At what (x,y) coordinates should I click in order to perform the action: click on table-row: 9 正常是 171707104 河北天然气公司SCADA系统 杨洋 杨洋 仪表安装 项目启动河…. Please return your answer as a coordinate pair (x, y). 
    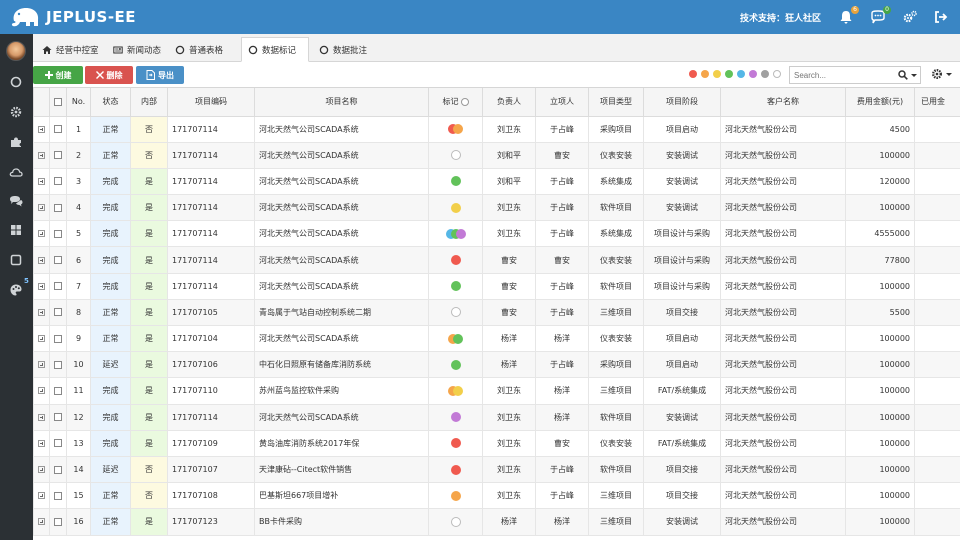
    Looking at the image, I should click on (496, 338).